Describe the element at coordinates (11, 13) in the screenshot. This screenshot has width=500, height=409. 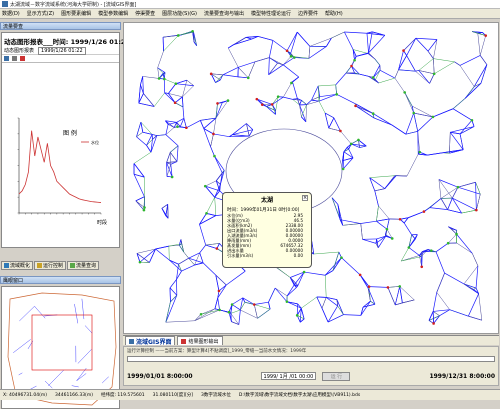
I see `menu-data: 数据(D)` at that location.